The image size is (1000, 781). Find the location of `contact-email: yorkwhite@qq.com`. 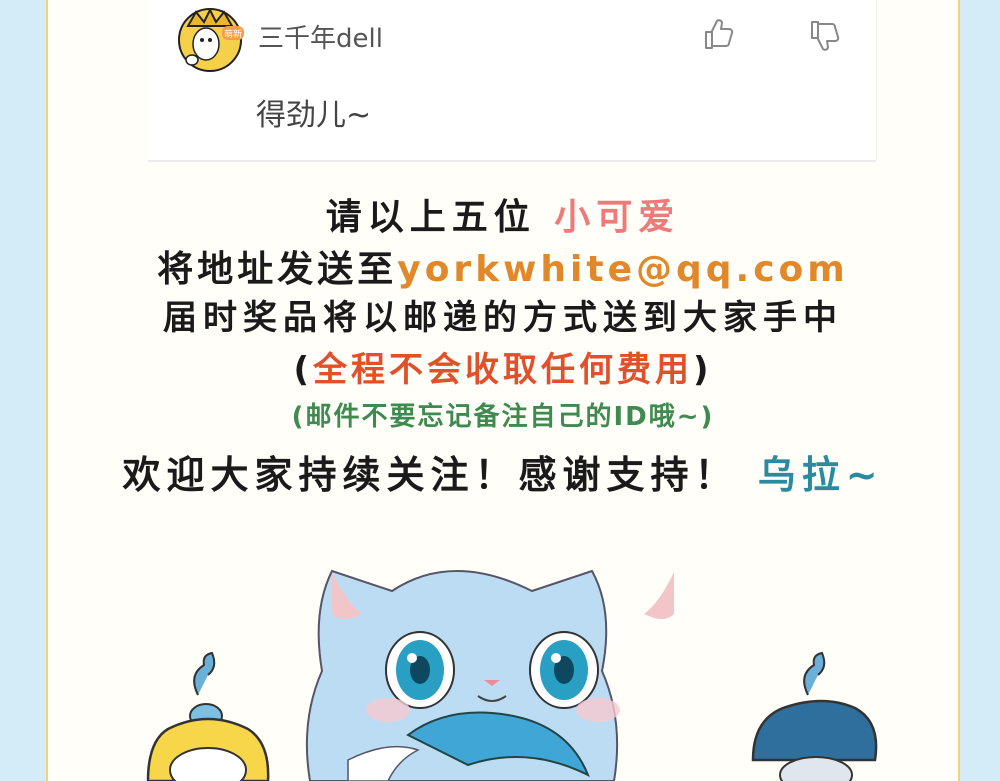

contact-email: yorkwhite@qq.com is located at coordinates (623, 269).